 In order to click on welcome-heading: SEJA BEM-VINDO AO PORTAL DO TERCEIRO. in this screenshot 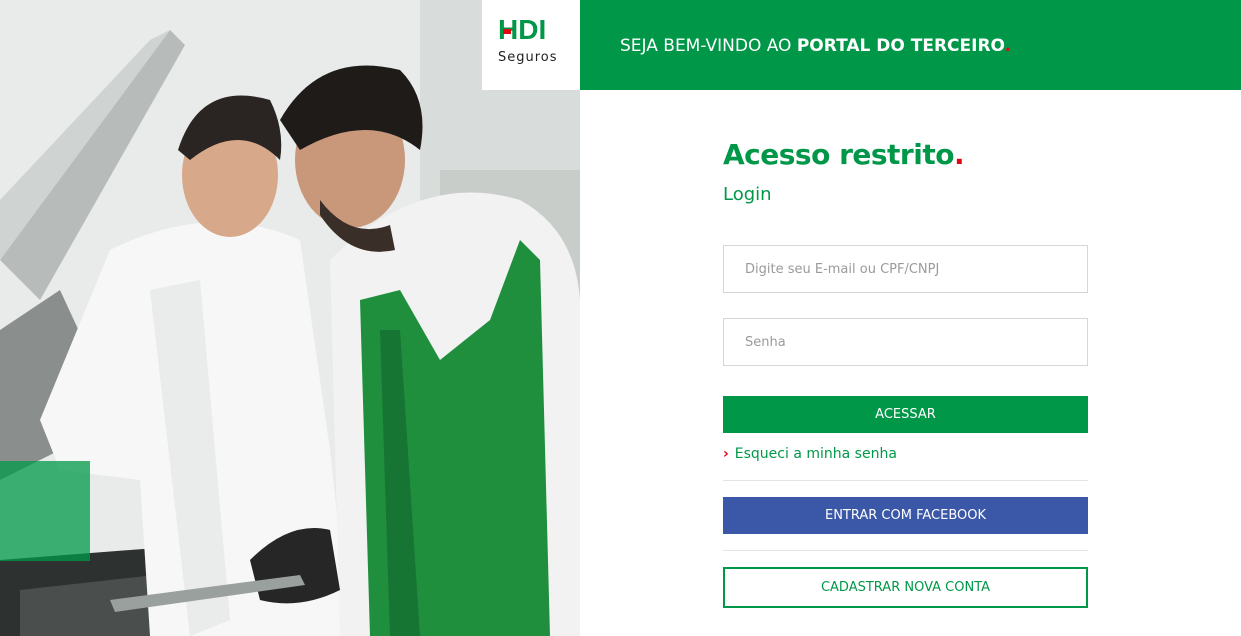, I will do `click(815, 45)`.